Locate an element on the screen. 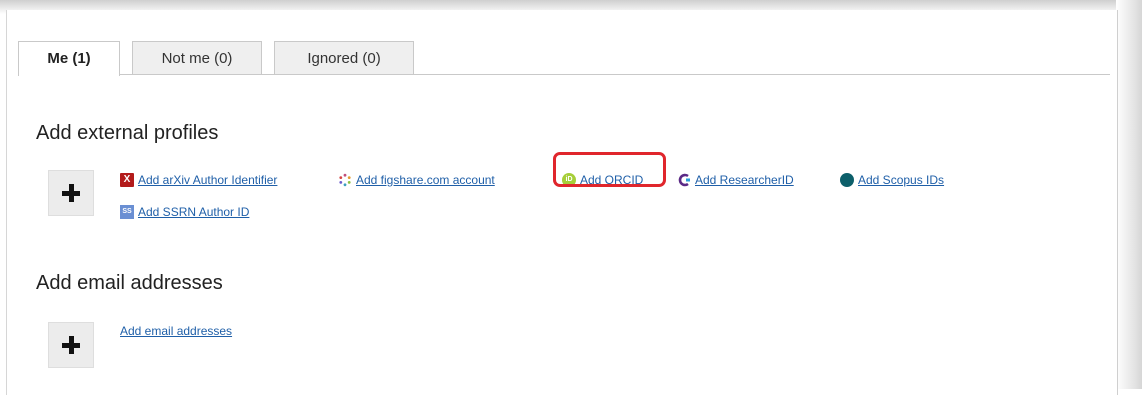 This screenshot has height=395, width=1142. email-addresses-heading: Add email addresses is located at coordinates (129, 283).